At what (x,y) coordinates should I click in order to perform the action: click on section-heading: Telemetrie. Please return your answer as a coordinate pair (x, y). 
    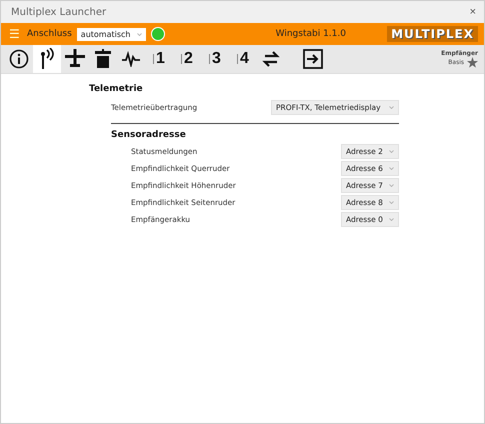
    Looking at the image, I should click on (116, 89).